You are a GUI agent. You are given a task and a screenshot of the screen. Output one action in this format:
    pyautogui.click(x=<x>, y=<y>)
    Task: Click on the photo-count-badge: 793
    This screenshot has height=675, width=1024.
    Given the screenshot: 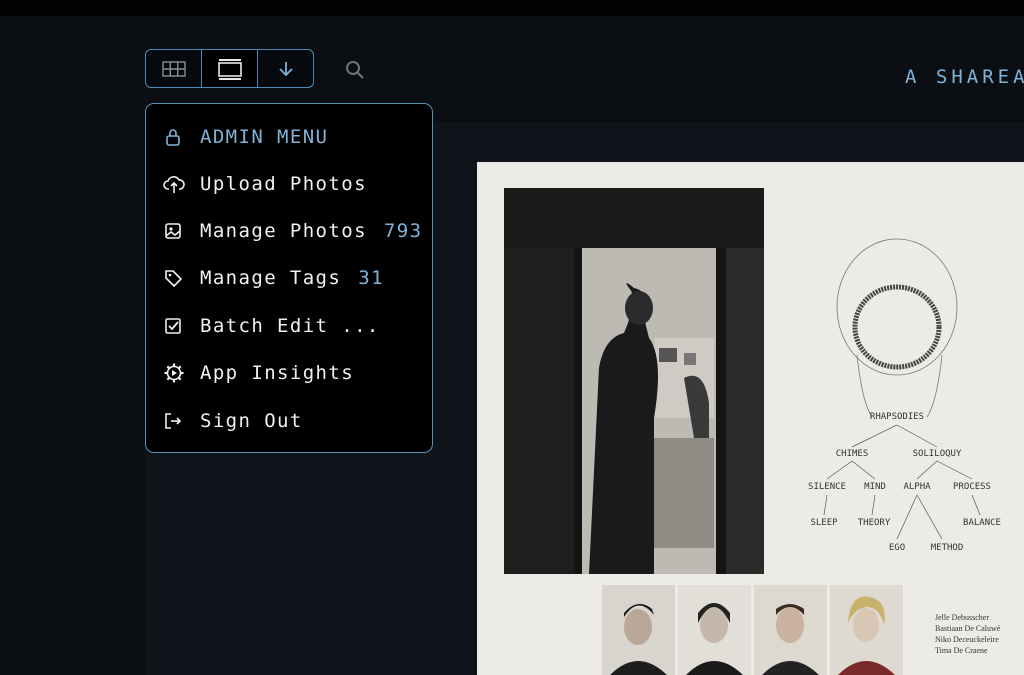 What is the action you would take?
    pyautogui.click(x=403, y=231)
    